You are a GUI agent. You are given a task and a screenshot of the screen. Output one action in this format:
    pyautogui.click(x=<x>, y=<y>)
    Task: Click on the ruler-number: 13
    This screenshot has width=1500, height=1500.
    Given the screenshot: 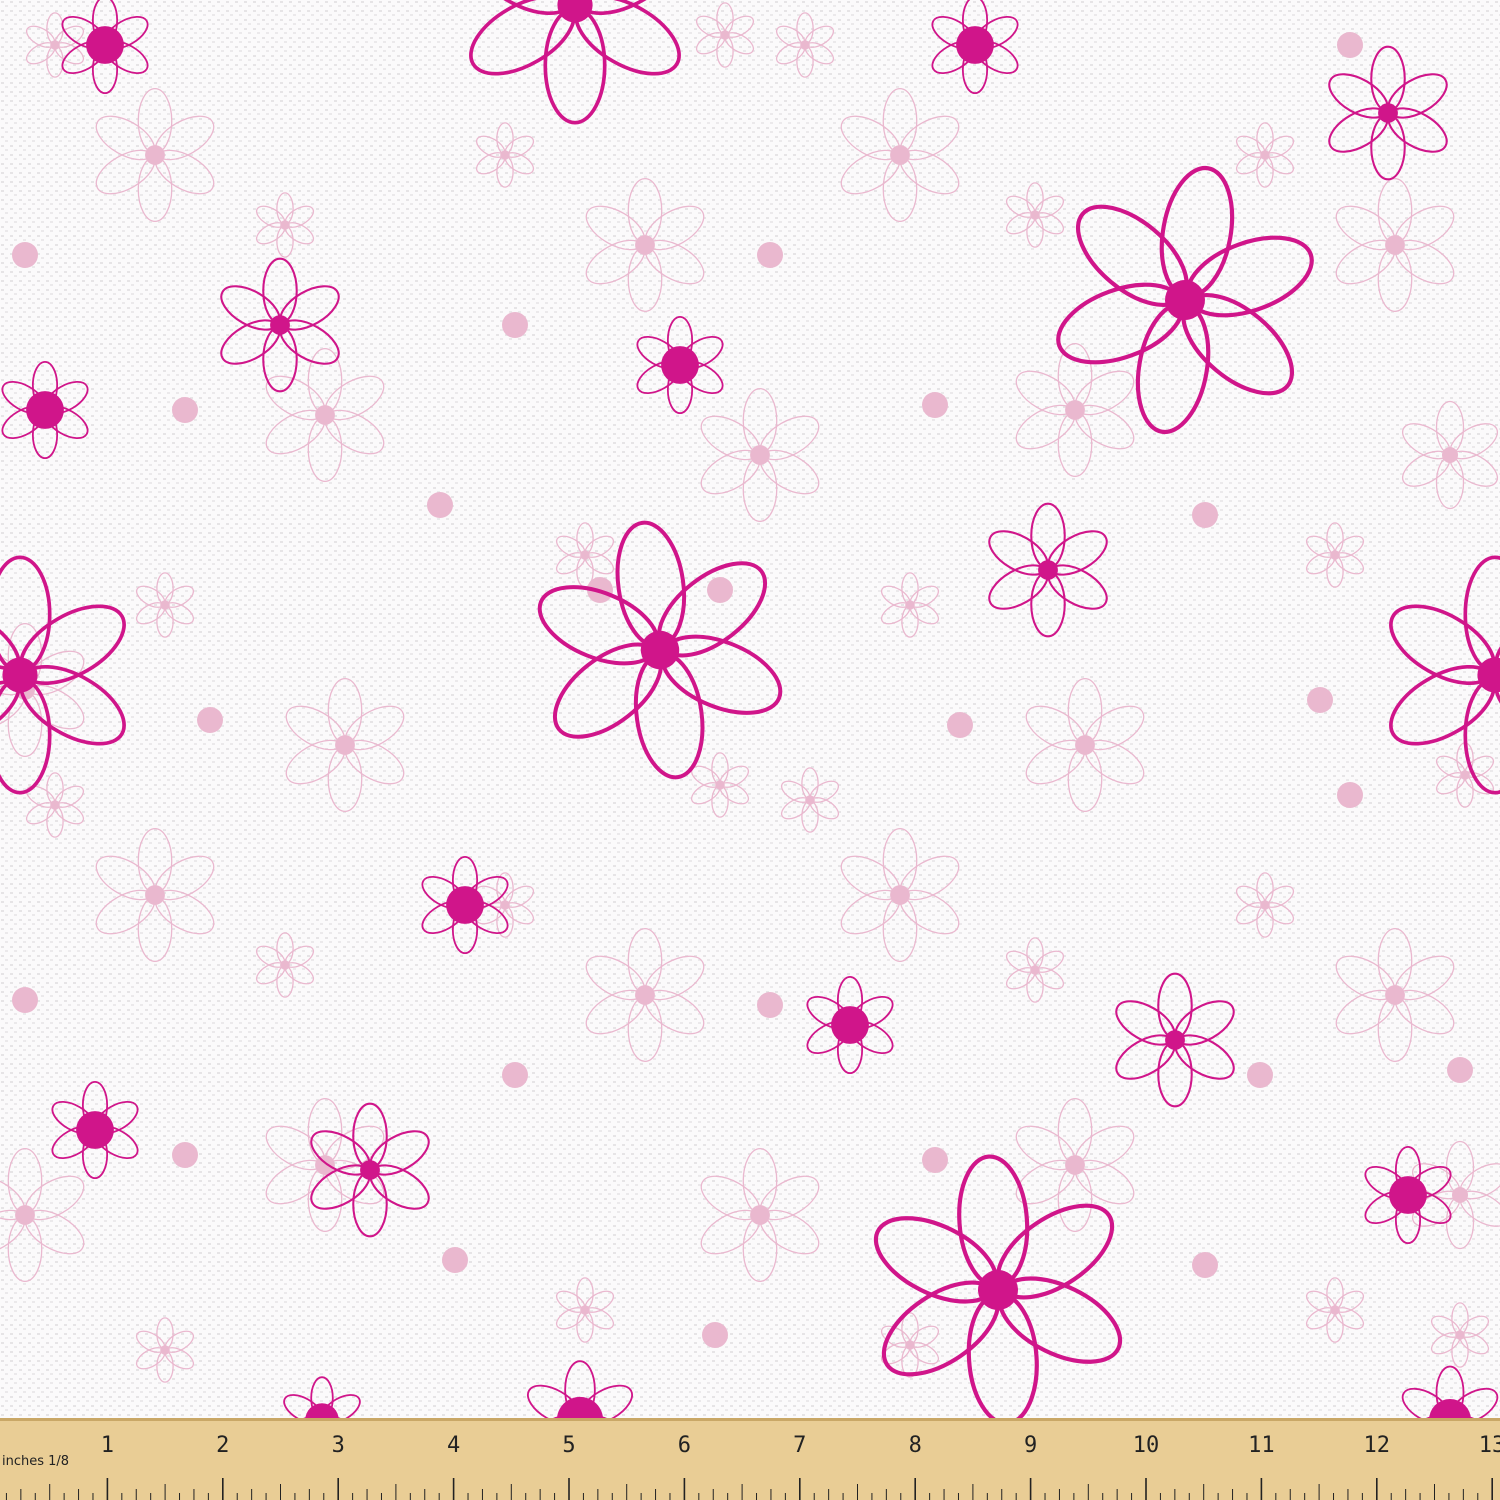 What is the action you would take?
    pyautogui.click(x=1489, y=1445)
    